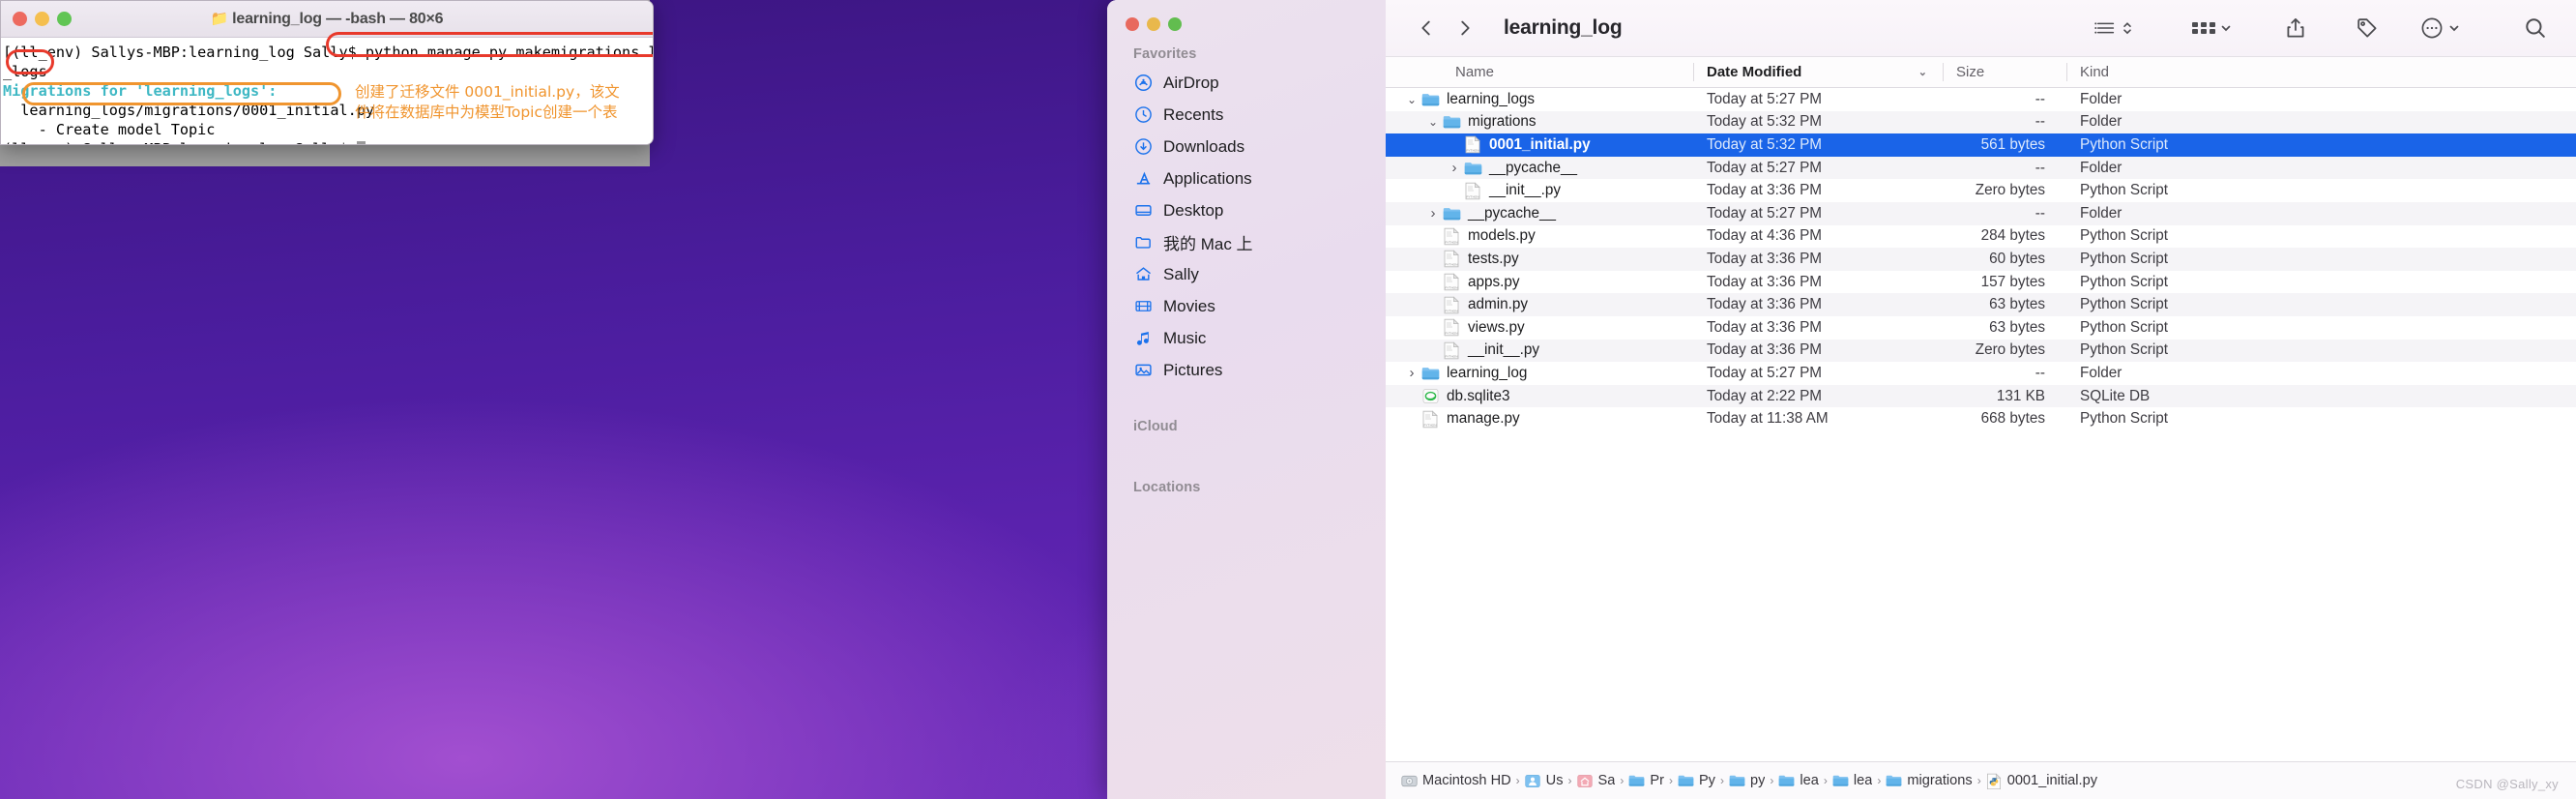  What do you see at coordinates (2004, 72) in the screenshot?
I see `column-header-size: Size` at bounding box center [2004, 72].